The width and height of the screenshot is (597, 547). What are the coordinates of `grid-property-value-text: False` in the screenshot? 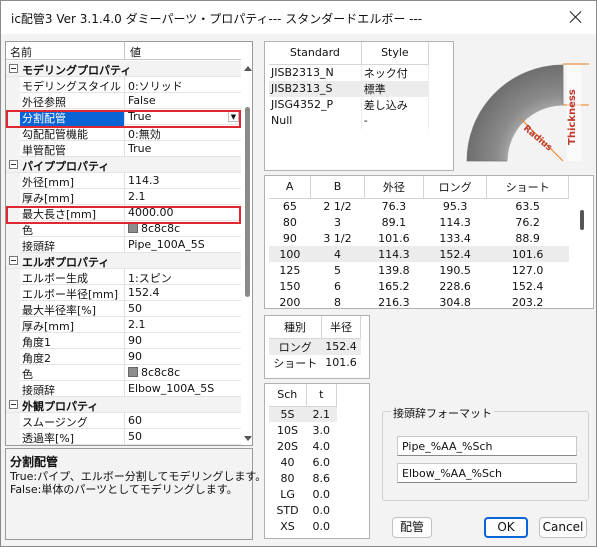 It's located at (142, 100).